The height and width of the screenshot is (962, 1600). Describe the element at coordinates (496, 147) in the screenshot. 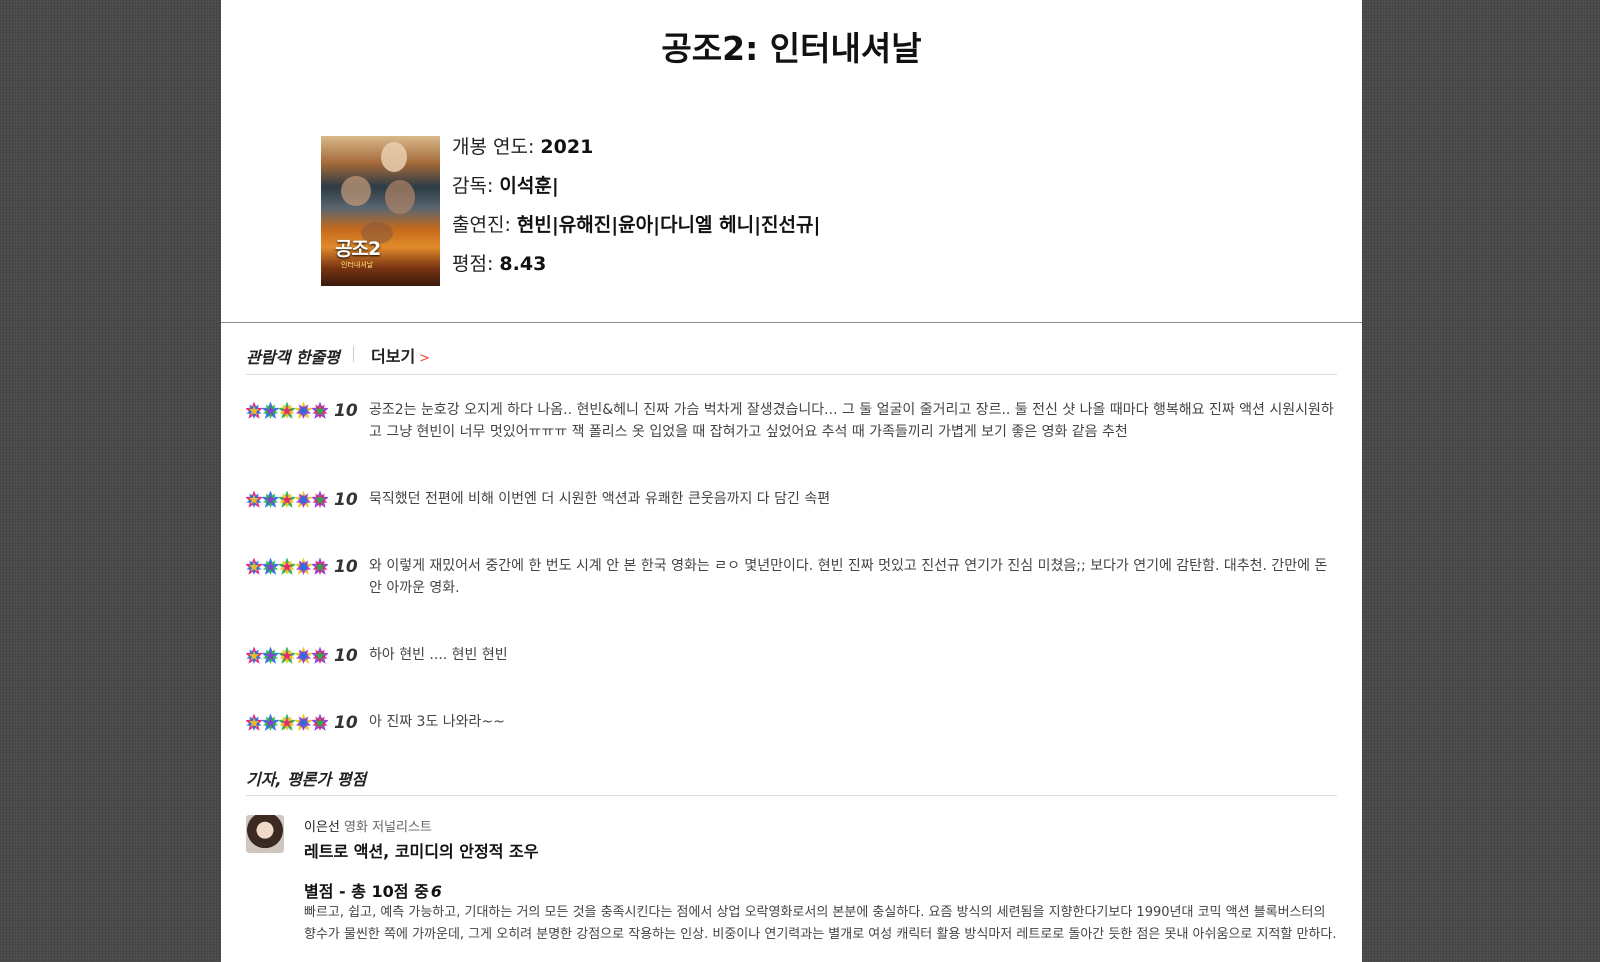

I see `info-label: 개봉 연도:` at that location.